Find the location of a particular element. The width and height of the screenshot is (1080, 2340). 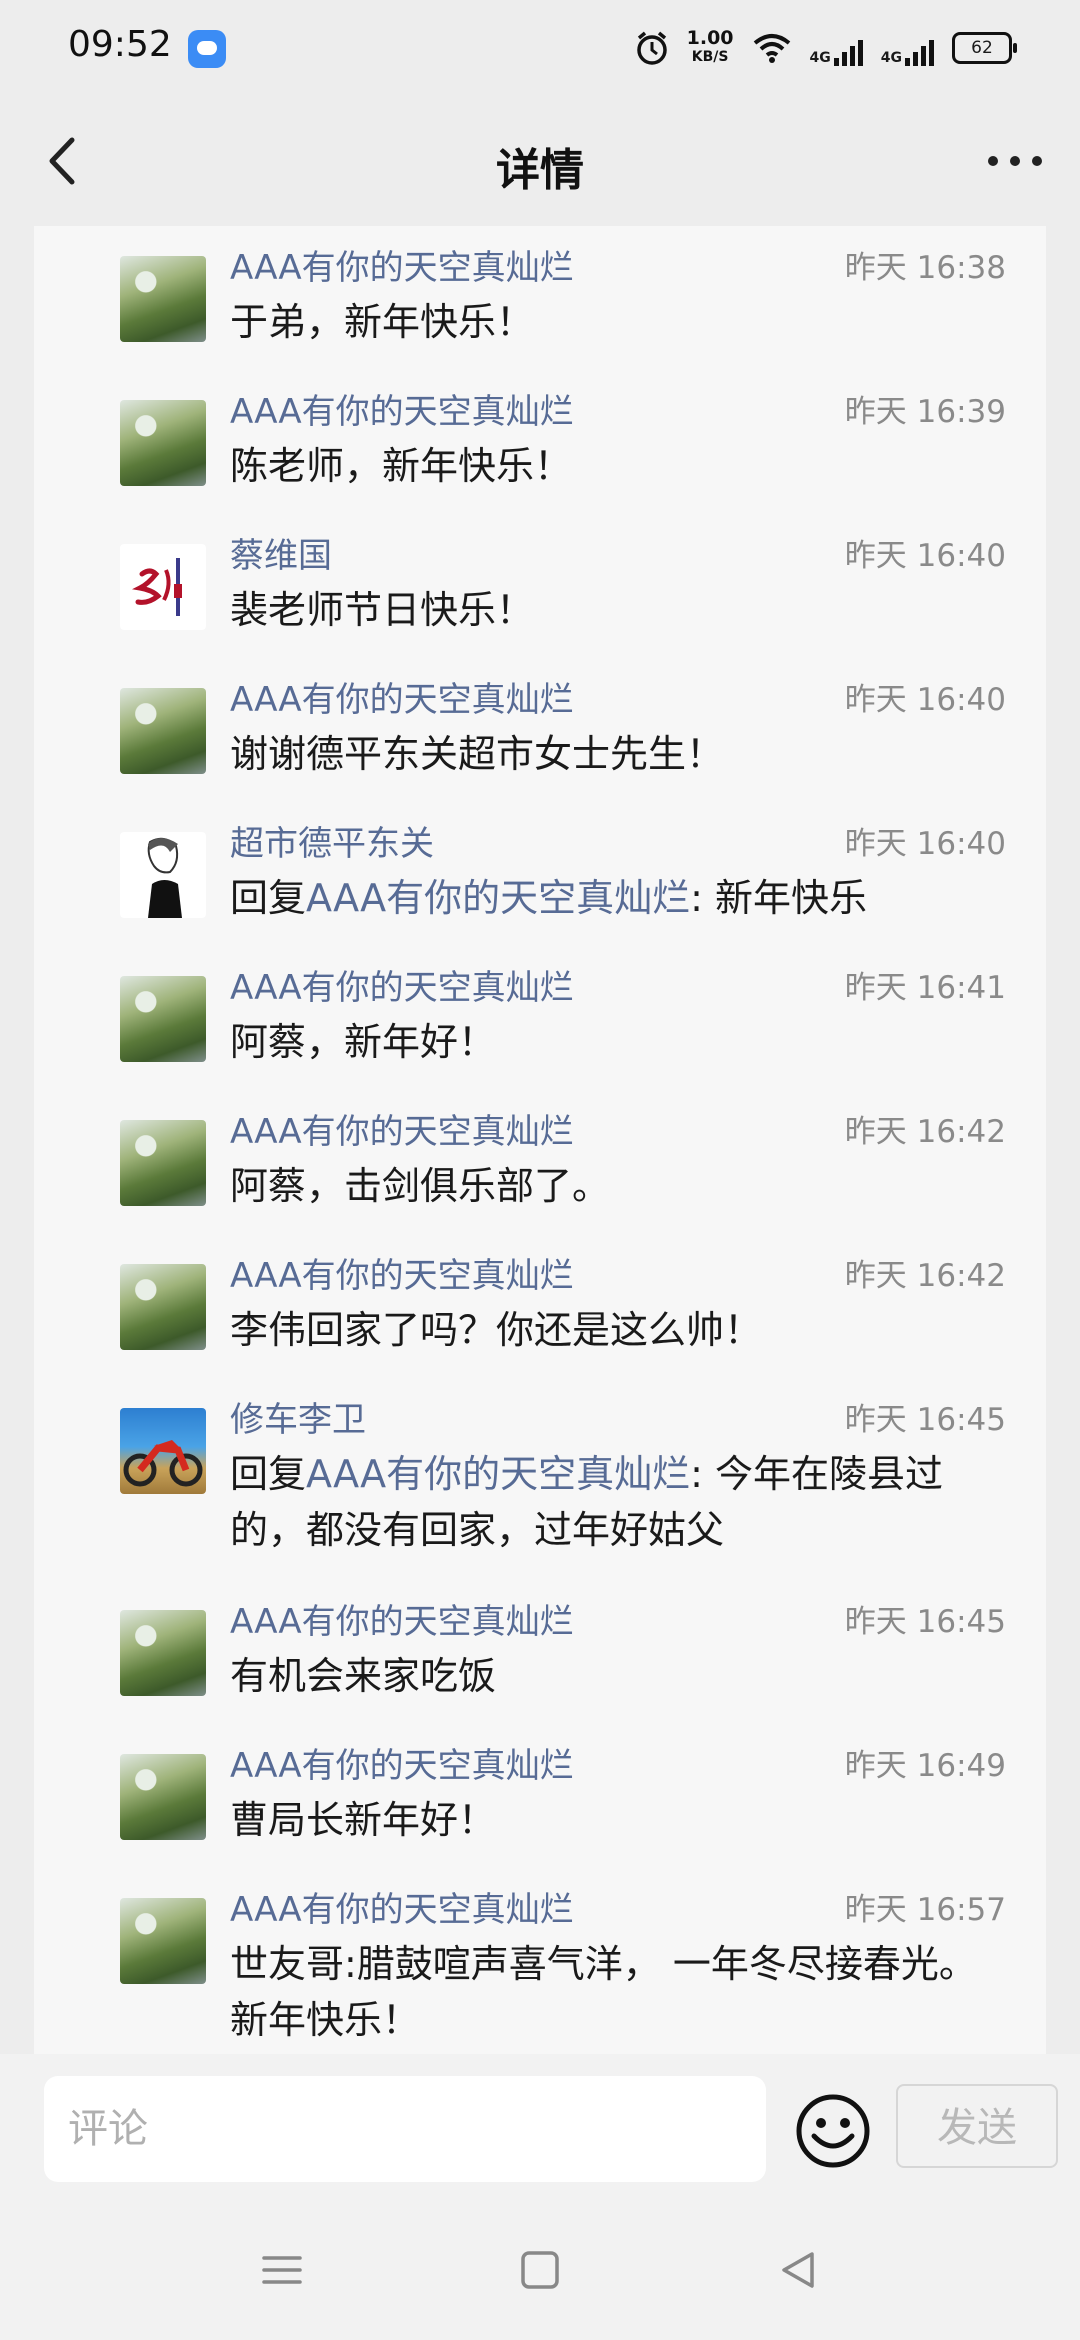

more-options-button is located at coordinates (1015, 161).